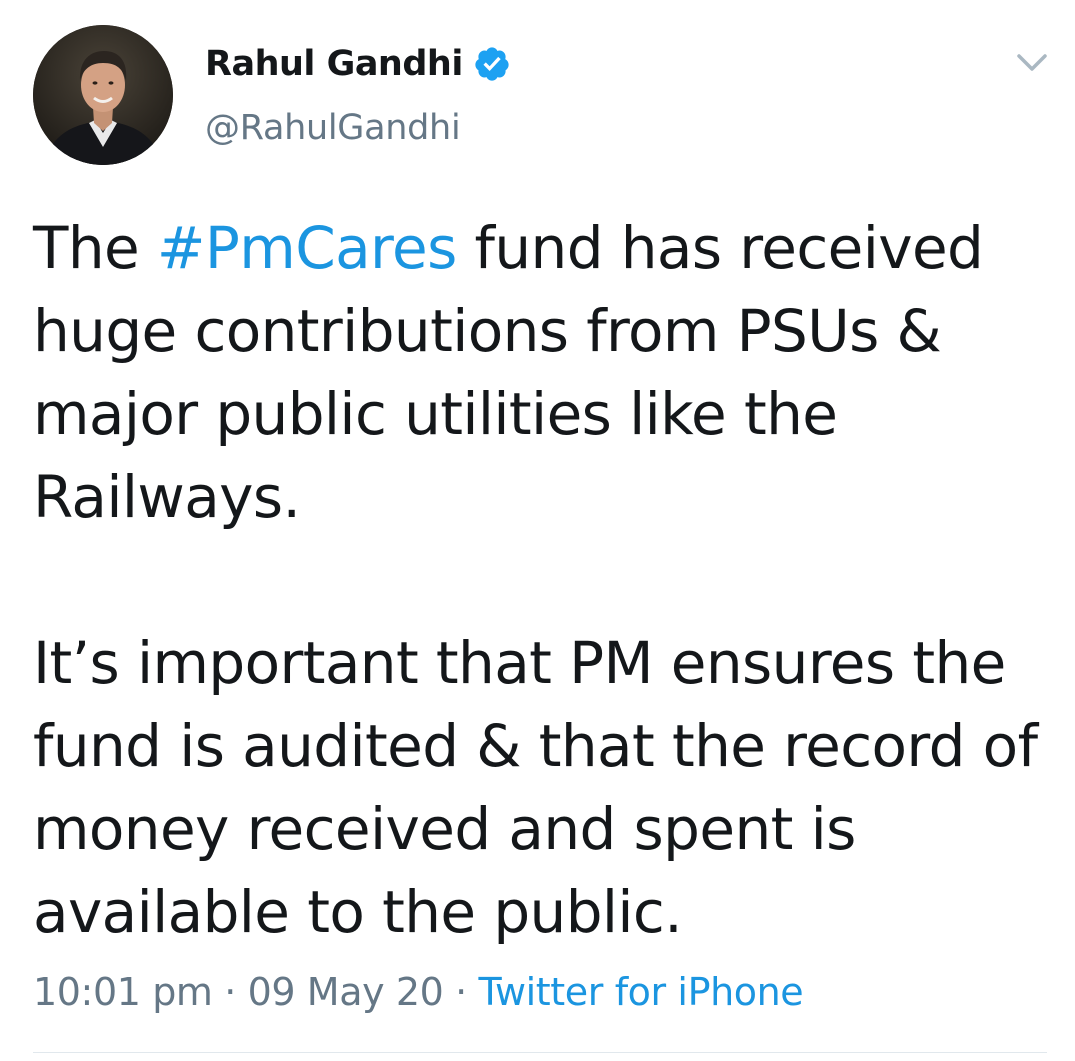 This screenshot has width=1075, height=1061. What do you see at coordinates (334, 64) in the screenshot?
I see `author-name: Rahul Gandhi` at bounding box center [334, 64].